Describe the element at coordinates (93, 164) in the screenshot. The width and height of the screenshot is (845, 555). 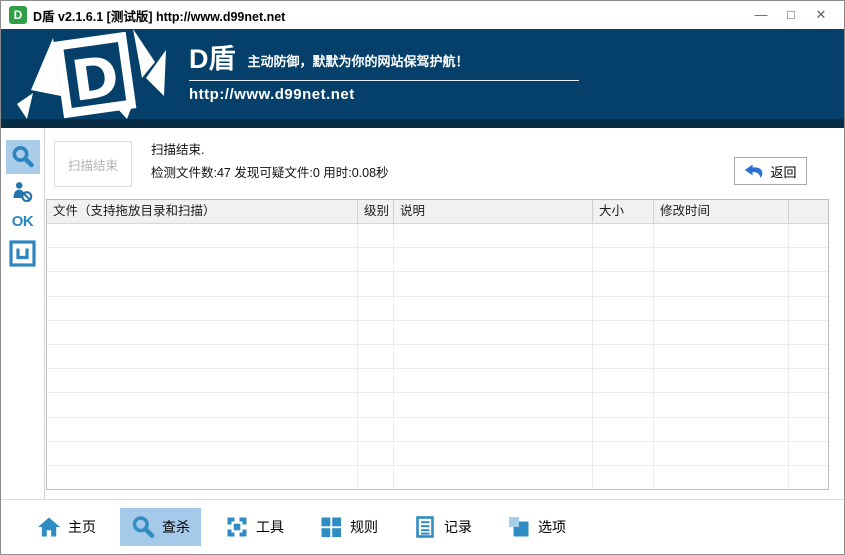
I see `scan-finished-button: 扫描结束` at that location.